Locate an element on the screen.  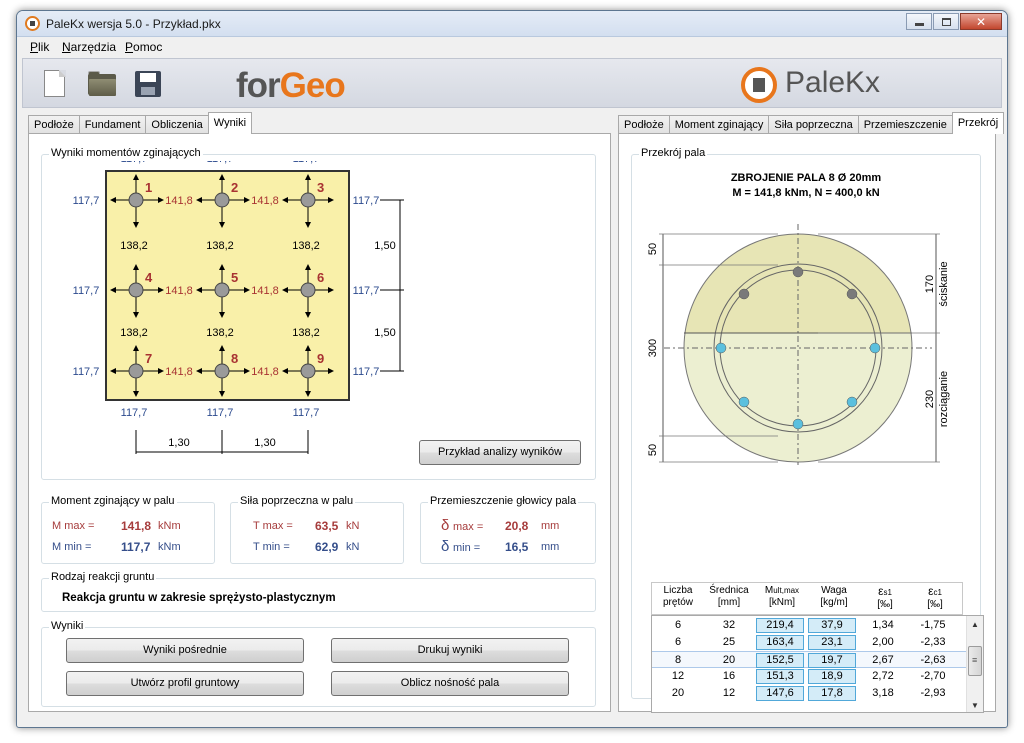
displacement-max-value: 20,8 is located at coordinates (517, 526).